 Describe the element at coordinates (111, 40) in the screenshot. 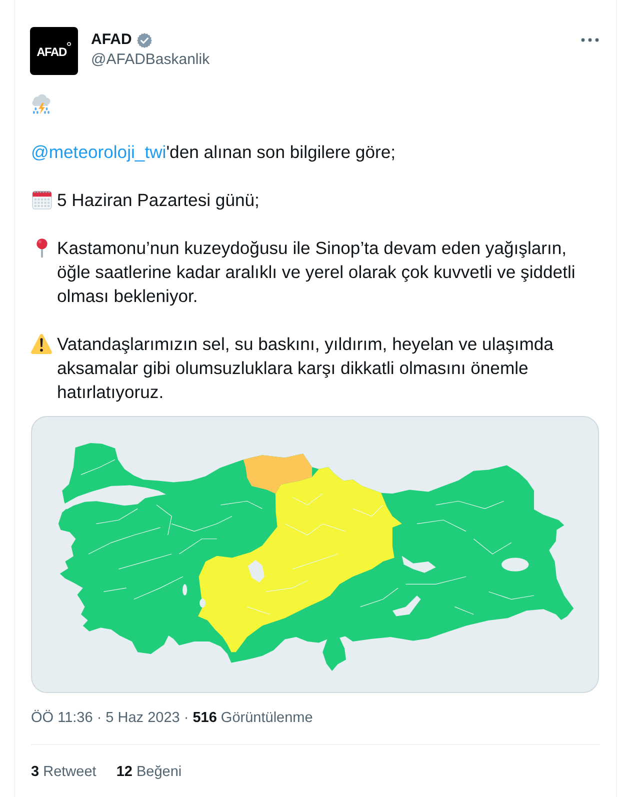

I see `author-name: AFAD` at that location.